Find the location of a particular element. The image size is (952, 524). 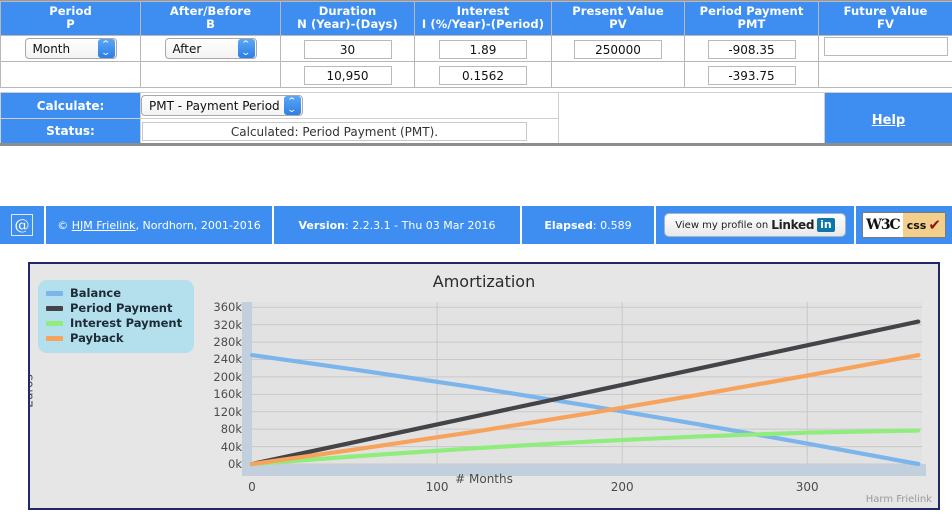

legend-swatch-payback is located at coordinates (54, 338).